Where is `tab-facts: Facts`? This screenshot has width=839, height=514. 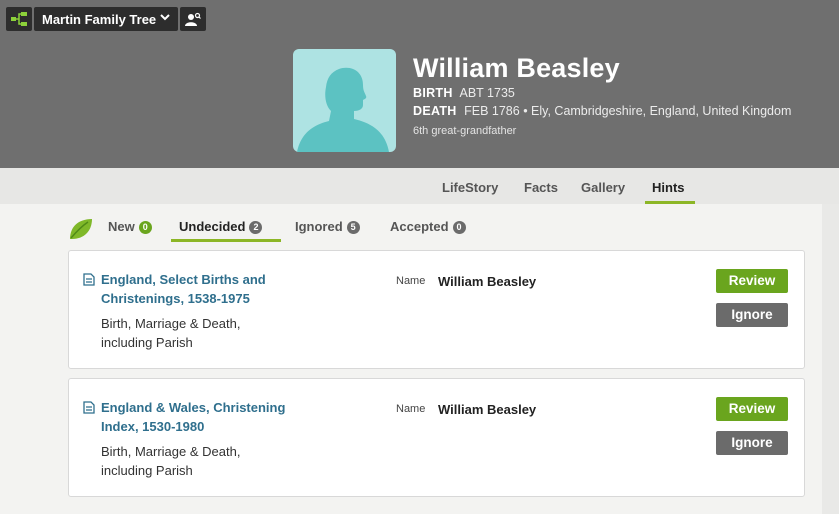
tab-facts: Facts is located at coordinates (541, 187).